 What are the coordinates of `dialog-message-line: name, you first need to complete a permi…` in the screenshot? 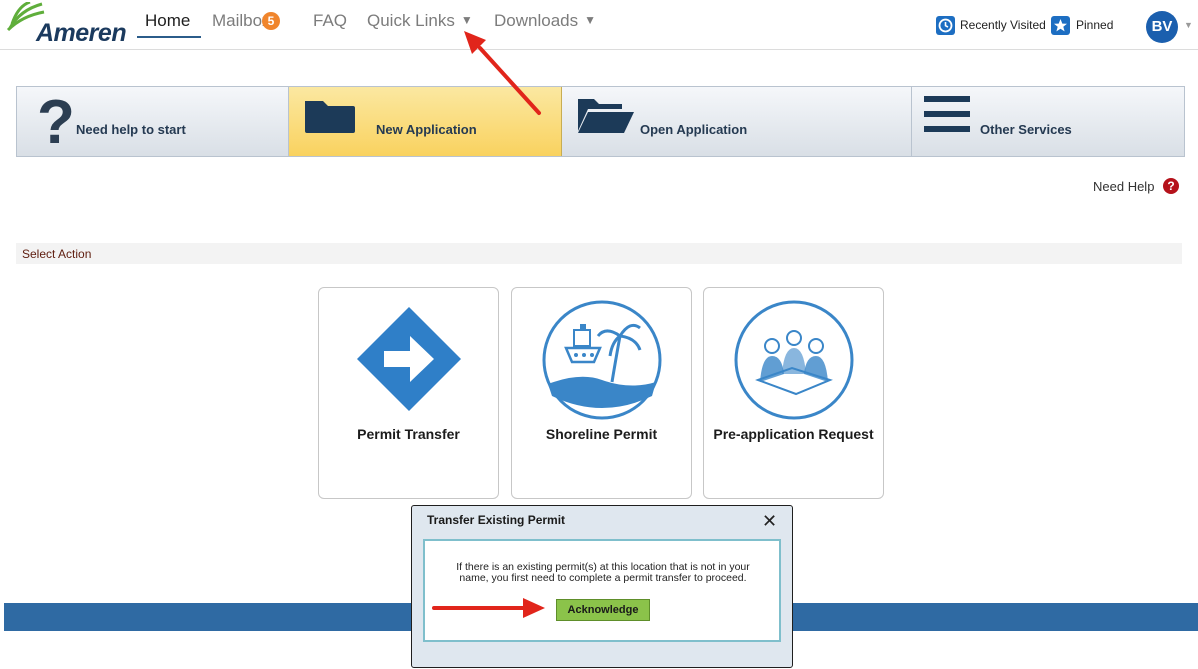 It's located at (603, 578).